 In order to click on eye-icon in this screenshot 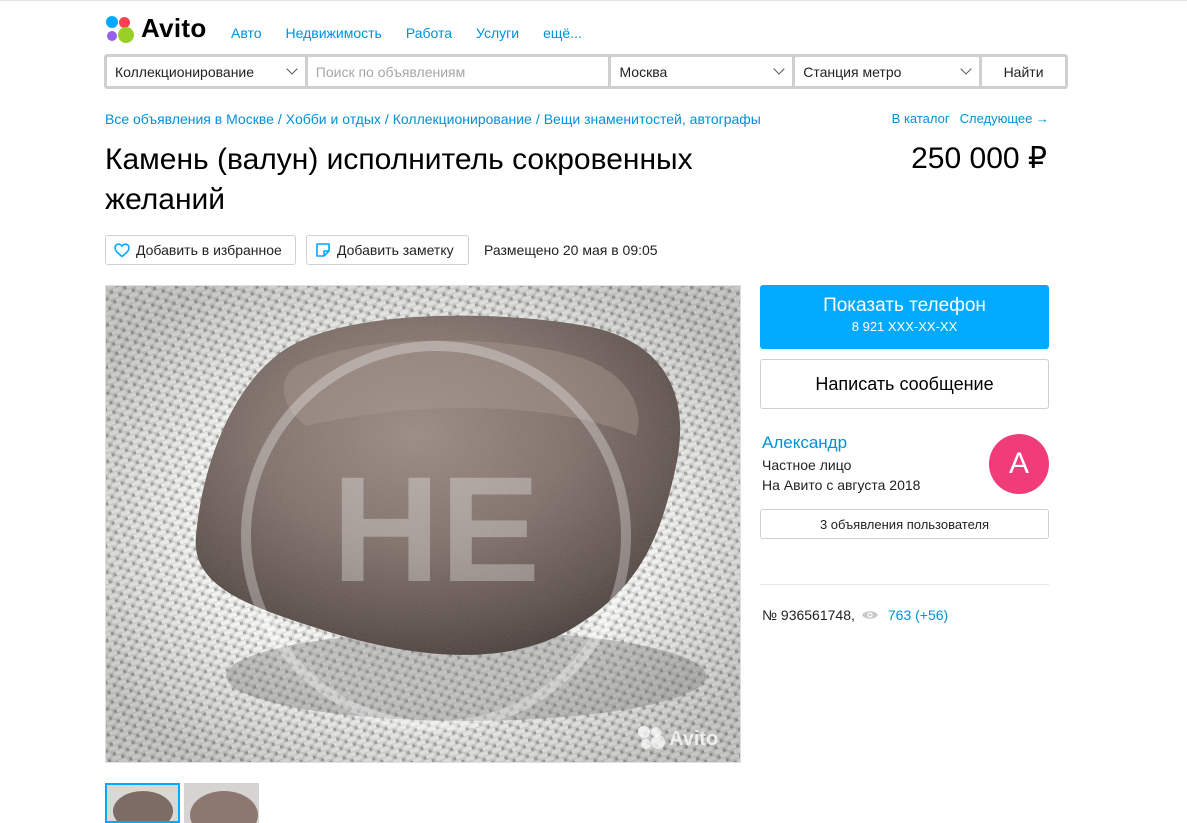, I will do `click(869, 615)`.